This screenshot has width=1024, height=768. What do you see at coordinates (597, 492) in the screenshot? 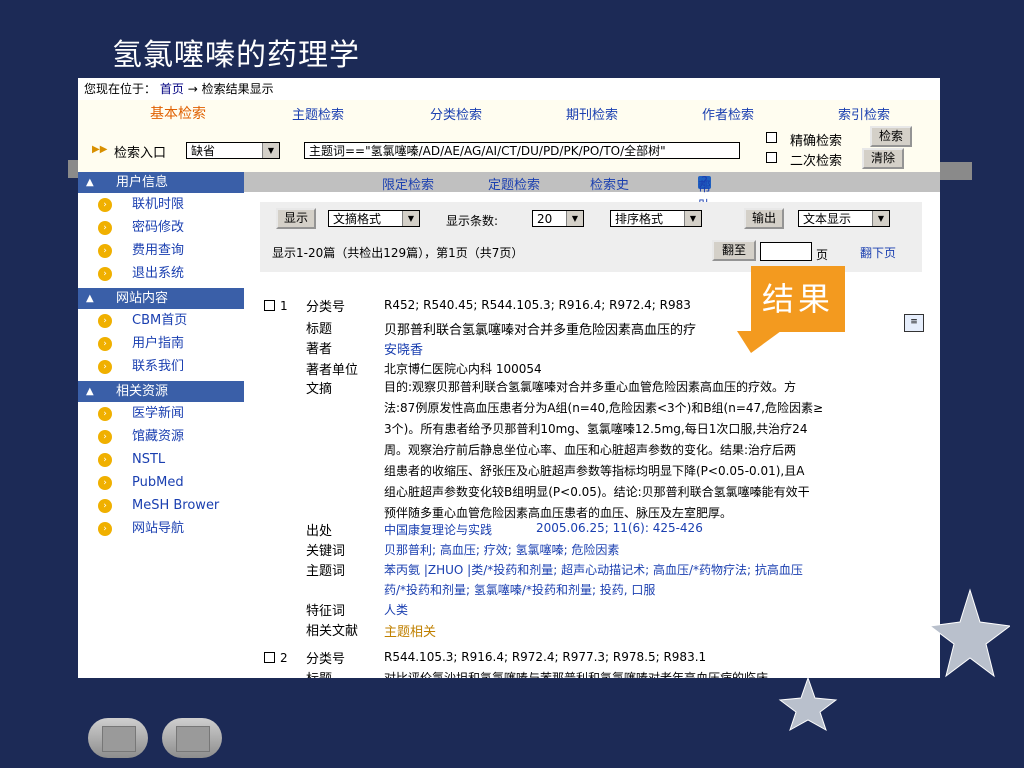
I see `abstract-line: 组心脏超声参数变化较B组明显(P<0.05)。结论:贝那普利联合氢氯噻嗪能有效干` at bounding box center [597, 492].